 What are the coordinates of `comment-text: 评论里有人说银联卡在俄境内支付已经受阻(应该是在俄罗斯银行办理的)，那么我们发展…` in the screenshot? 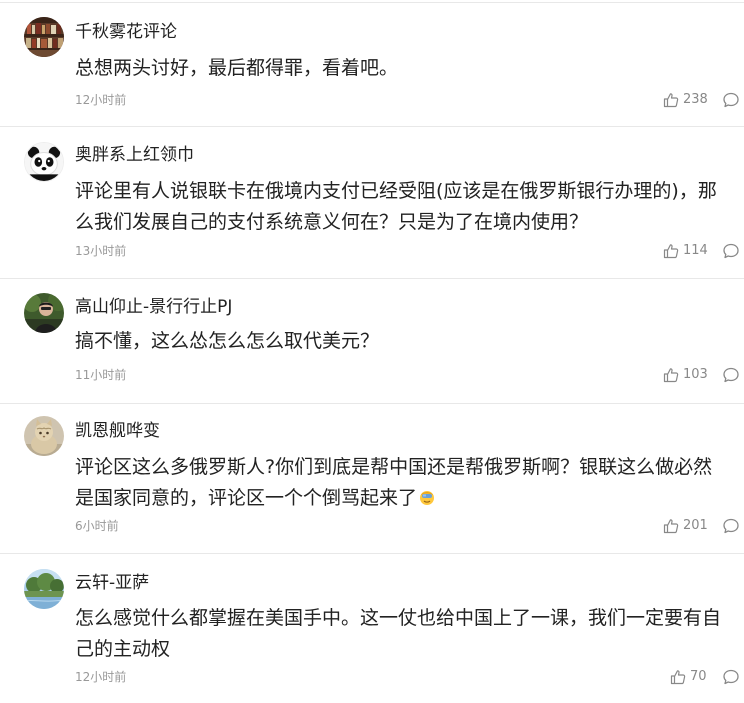 It's located at (396, 206).